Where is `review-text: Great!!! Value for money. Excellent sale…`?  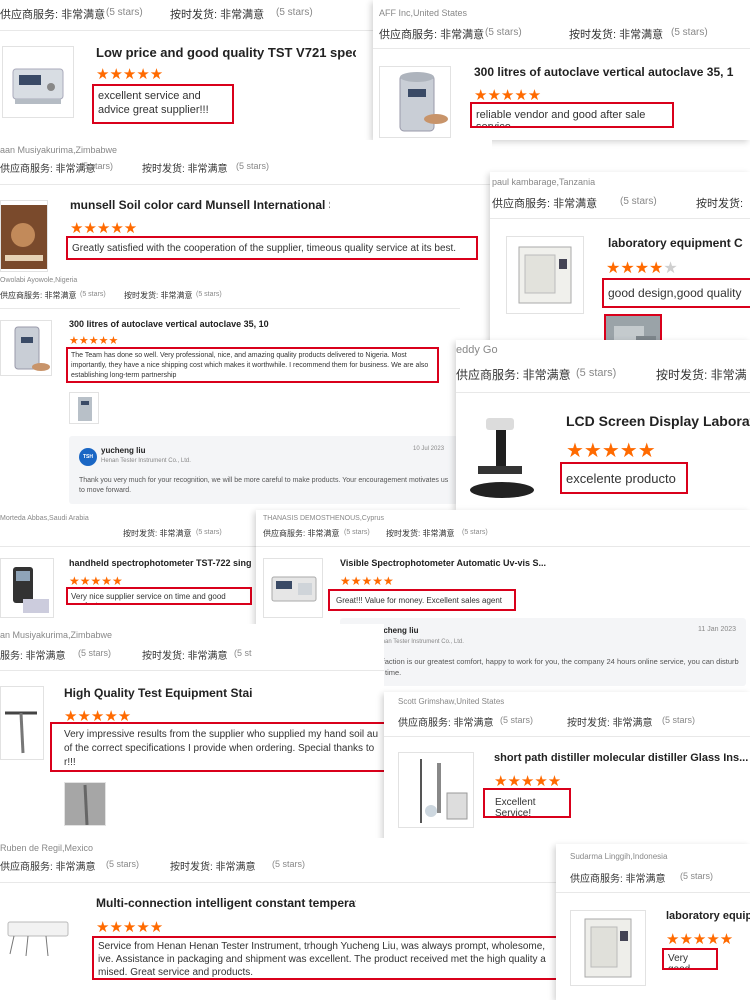 review-text: Great!!! Value for money. Excellent sale… is located at coordinates (422, 600).